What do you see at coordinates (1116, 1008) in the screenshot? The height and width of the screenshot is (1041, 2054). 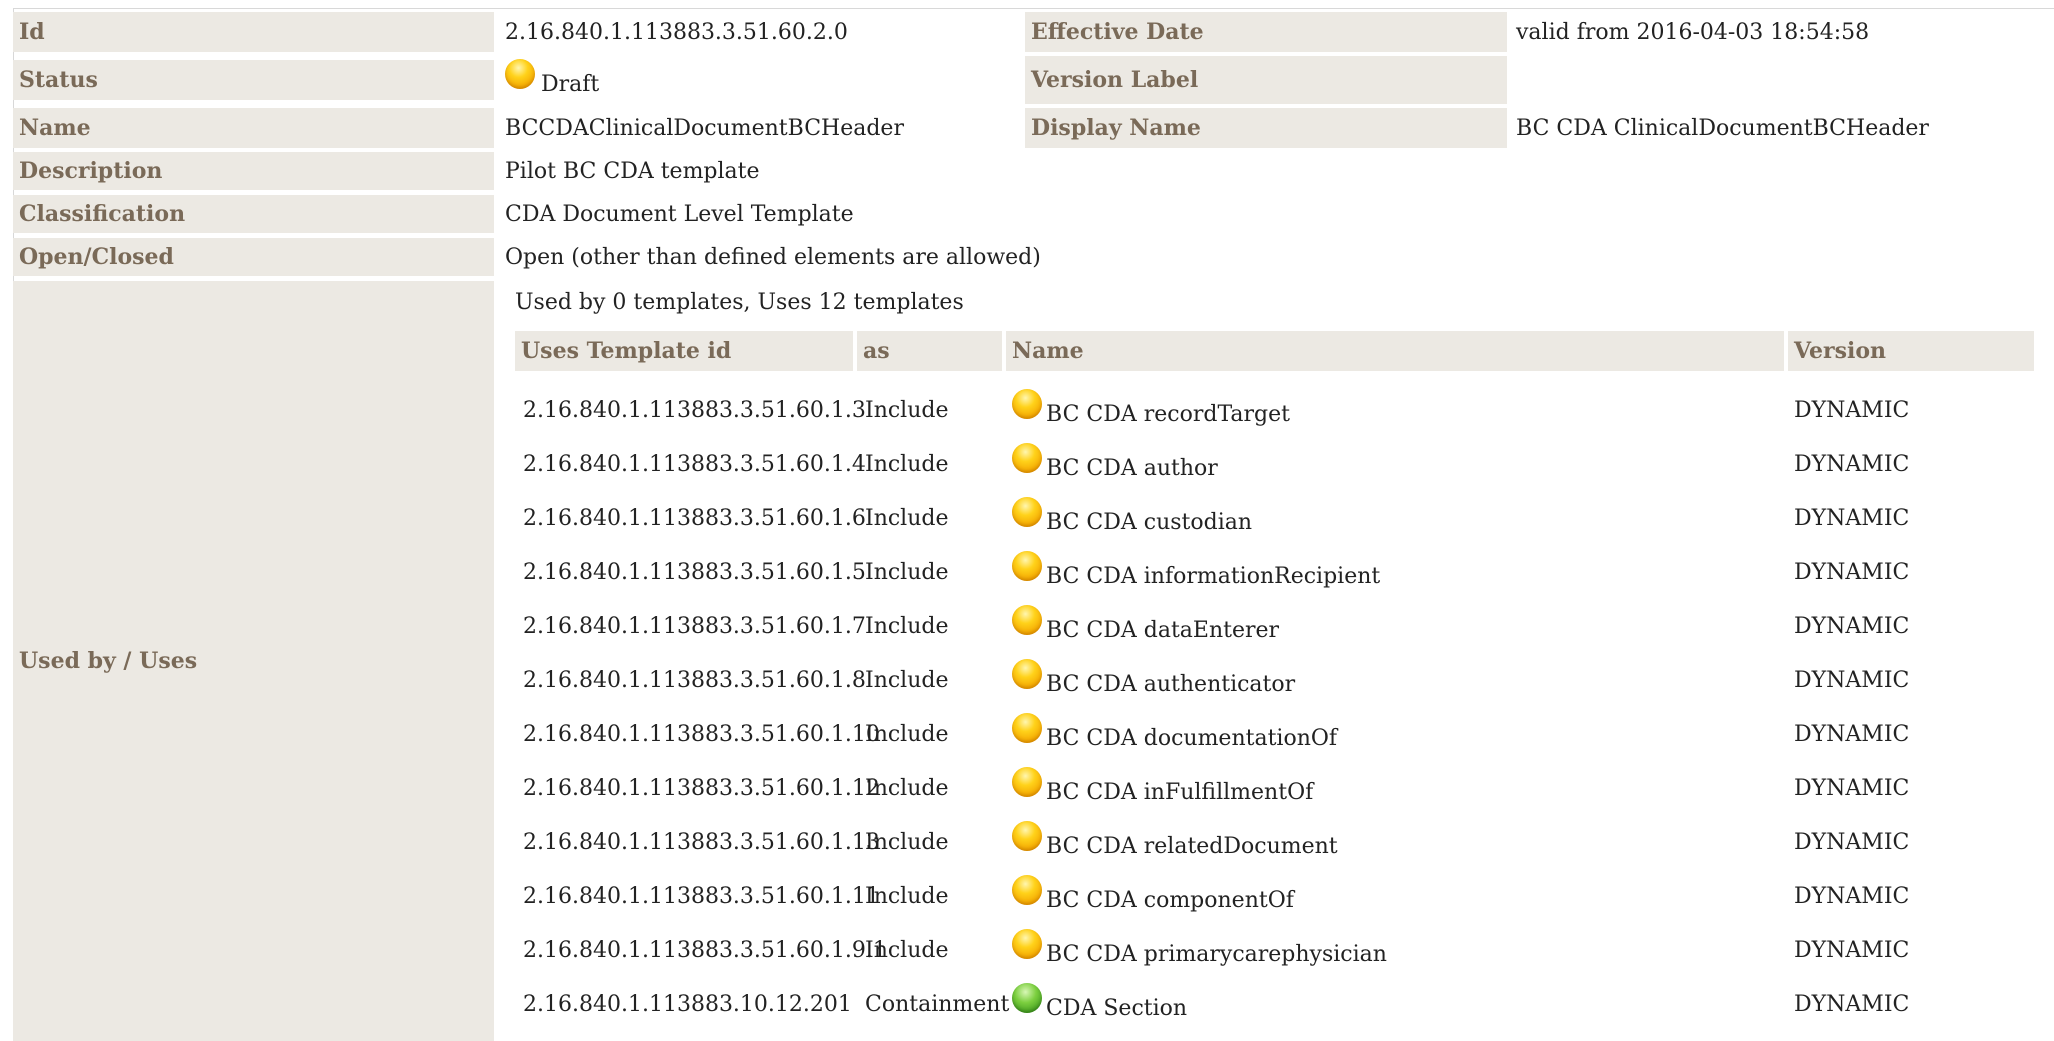 I see `template-name-link: CDA Section` at bounding box center [1116, 1008].